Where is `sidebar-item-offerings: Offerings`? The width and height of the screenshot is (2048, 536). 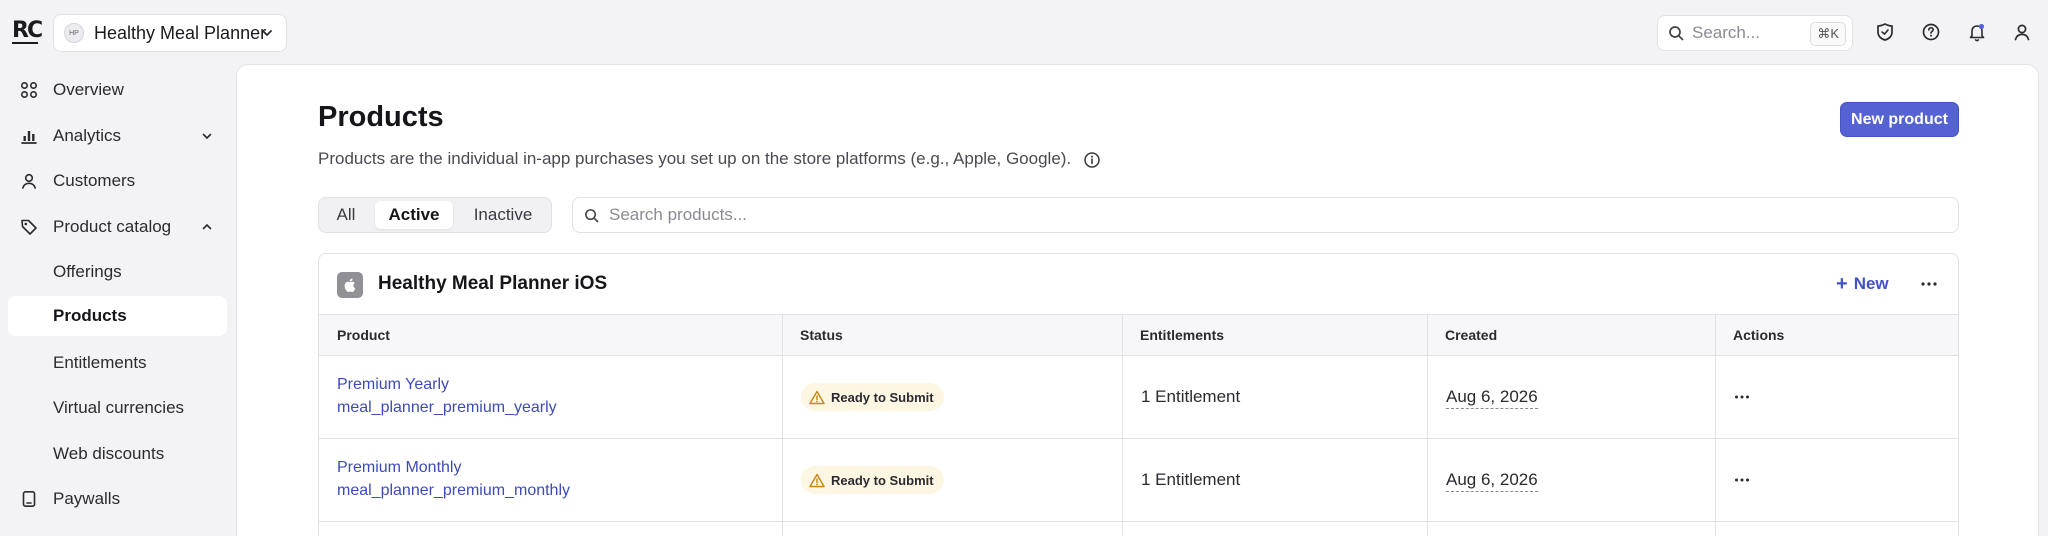
sidebar-item-offerings: Offerings is located at coordinates (117, 272).